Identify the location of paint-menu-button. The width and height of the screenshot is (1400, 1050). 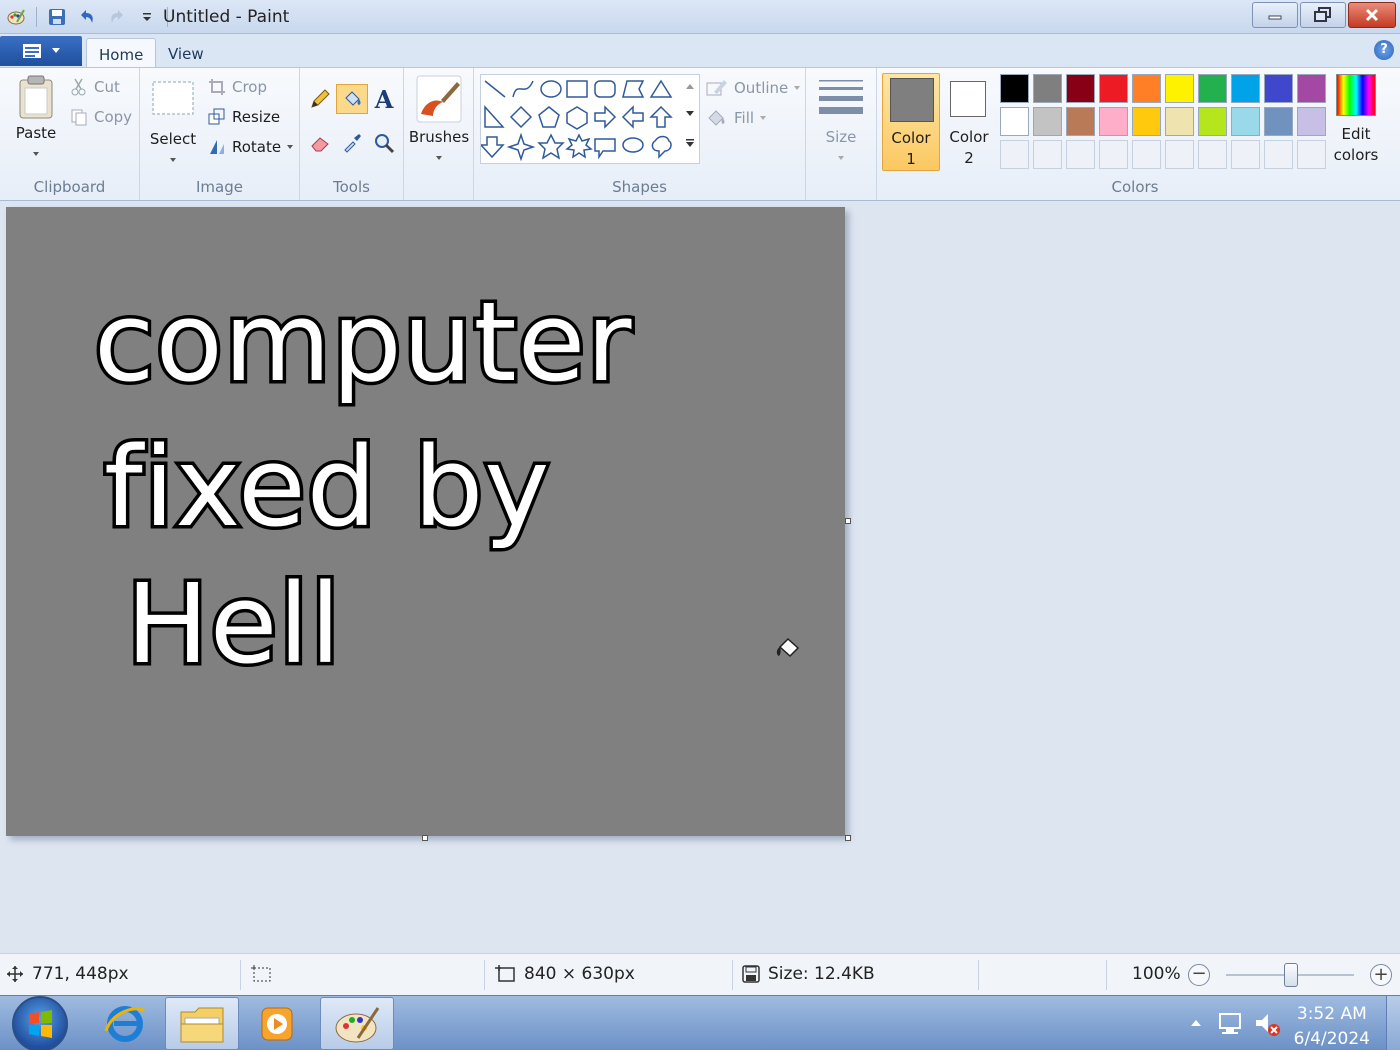
(41, 51).